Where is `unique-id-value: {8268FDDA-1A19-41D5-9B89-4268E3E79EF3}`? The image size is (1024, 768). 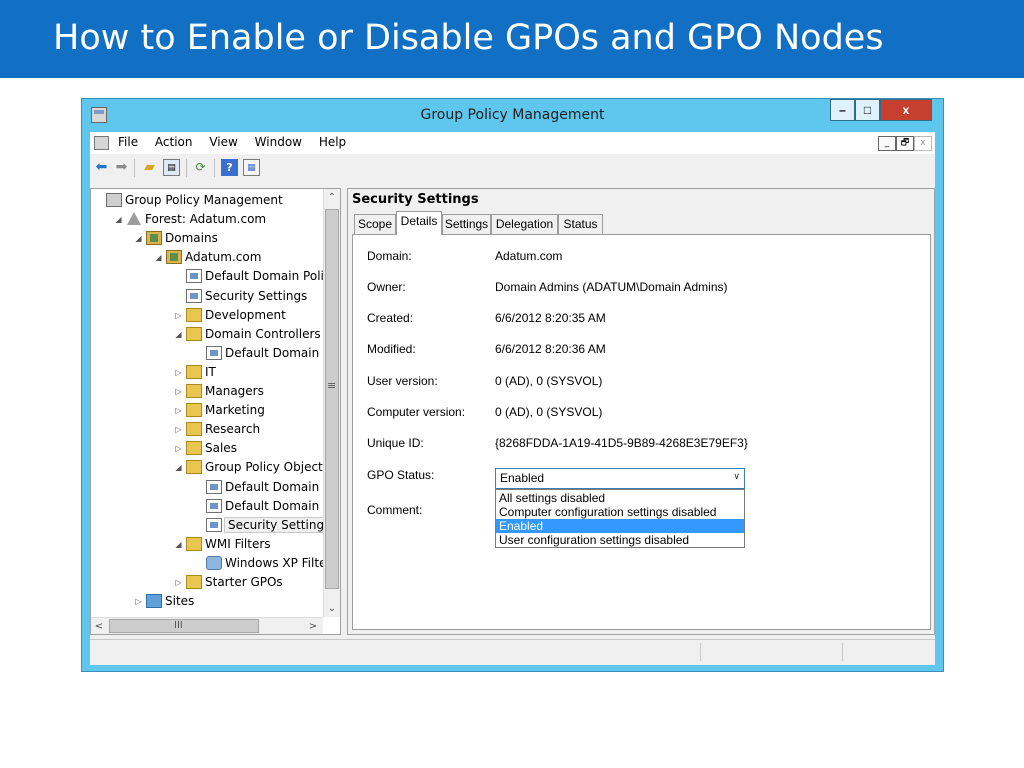
unique-id-value: {8268FDDA-1A19-41D5-9B89-4268E3E79EF3} is located at coordinates (621, 443).